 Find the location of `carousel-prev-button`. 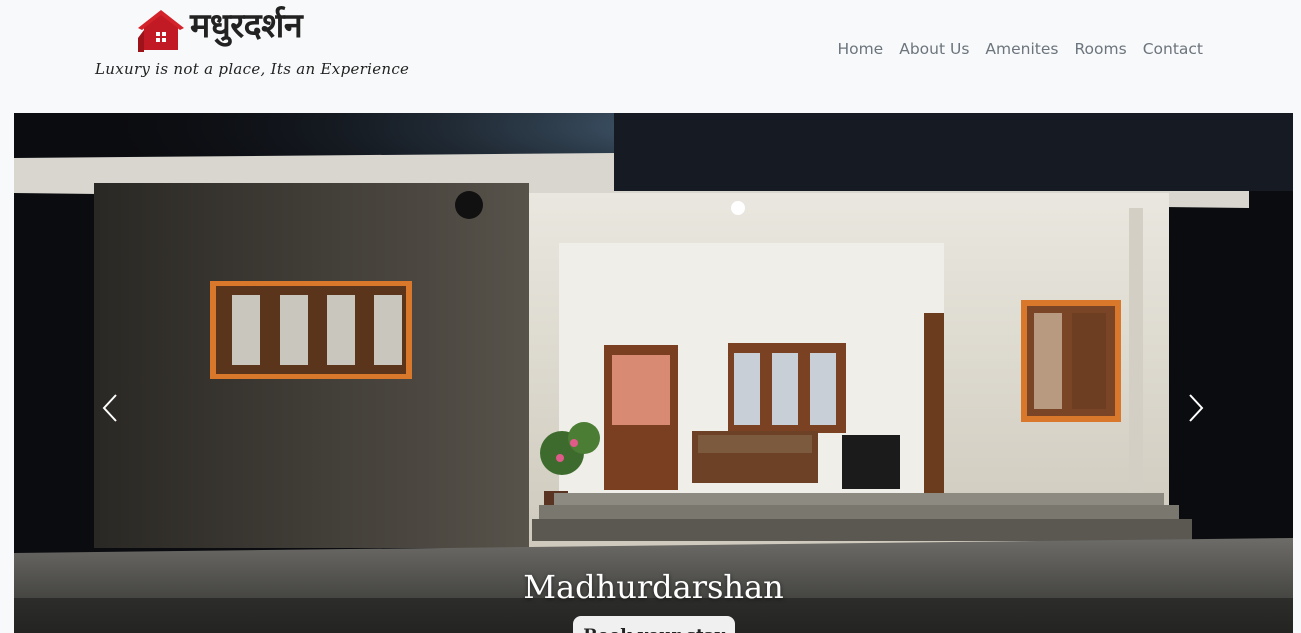

carousel-prev-button is located at coordinates (110, 408).